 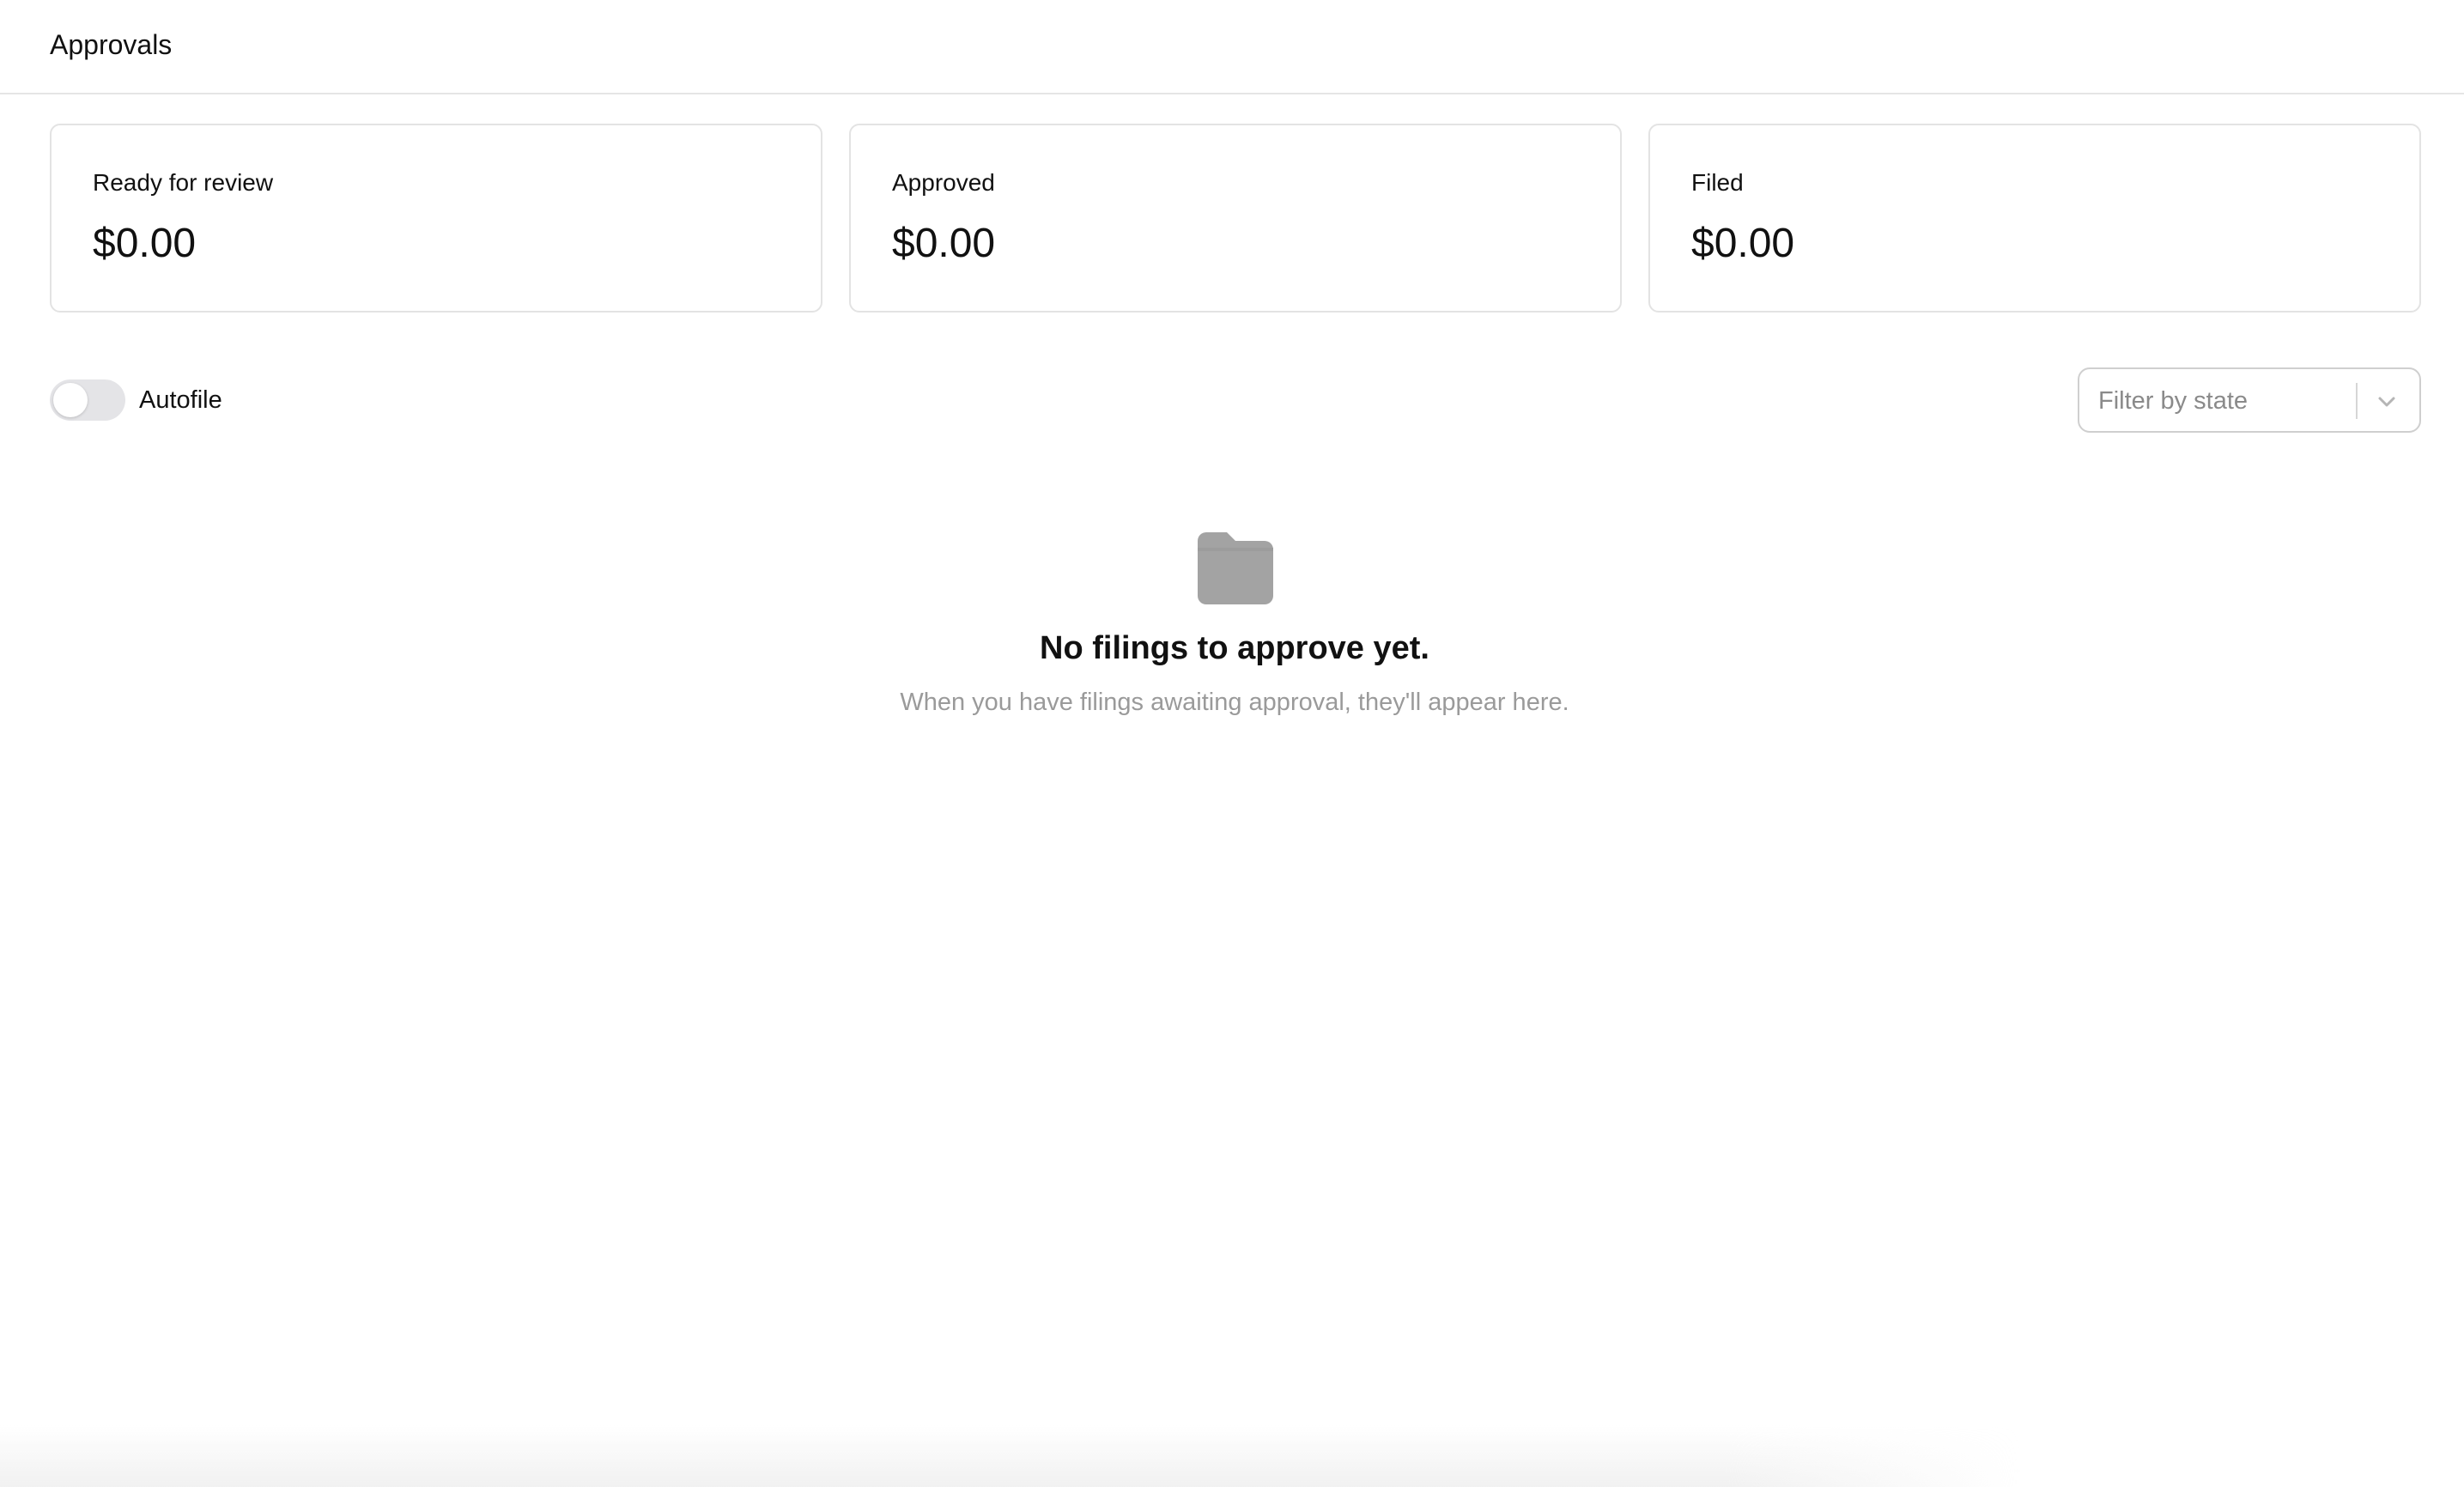 I want to click on summary-card-label: Filed, so click(x=1717, y=182).